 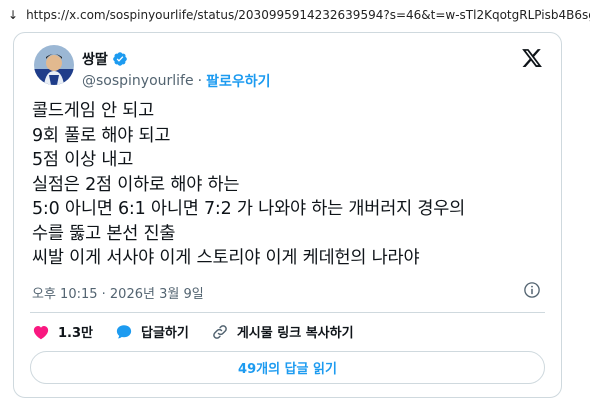 What do you see at coordinates (75, 333) in the screenshot?
I see `like-count: 1.3만` at bounding box center [75, 333].